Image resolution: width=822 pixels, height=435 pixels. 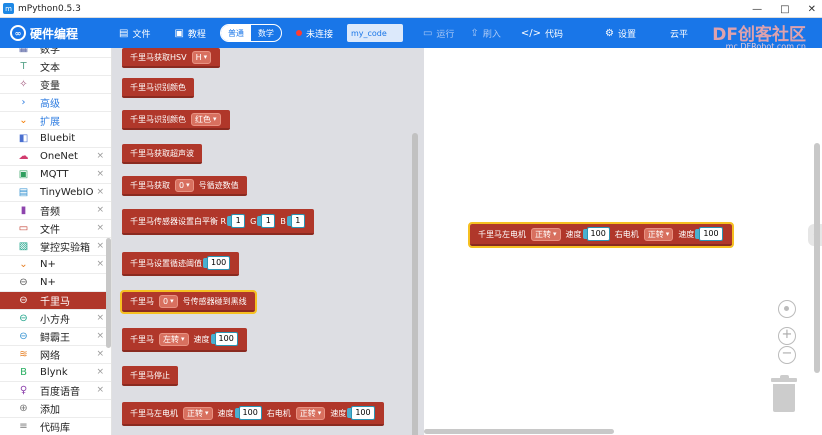 I want to click on maximize-button: □, so click(x=784, y=9).